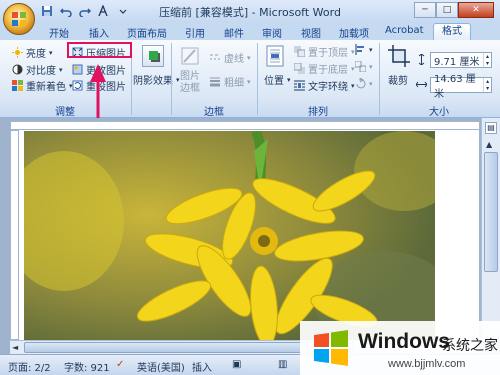  Describe the element at coordinates (318, 112) in the screenshot. I see `group-label-arrange: 排列` at that location.